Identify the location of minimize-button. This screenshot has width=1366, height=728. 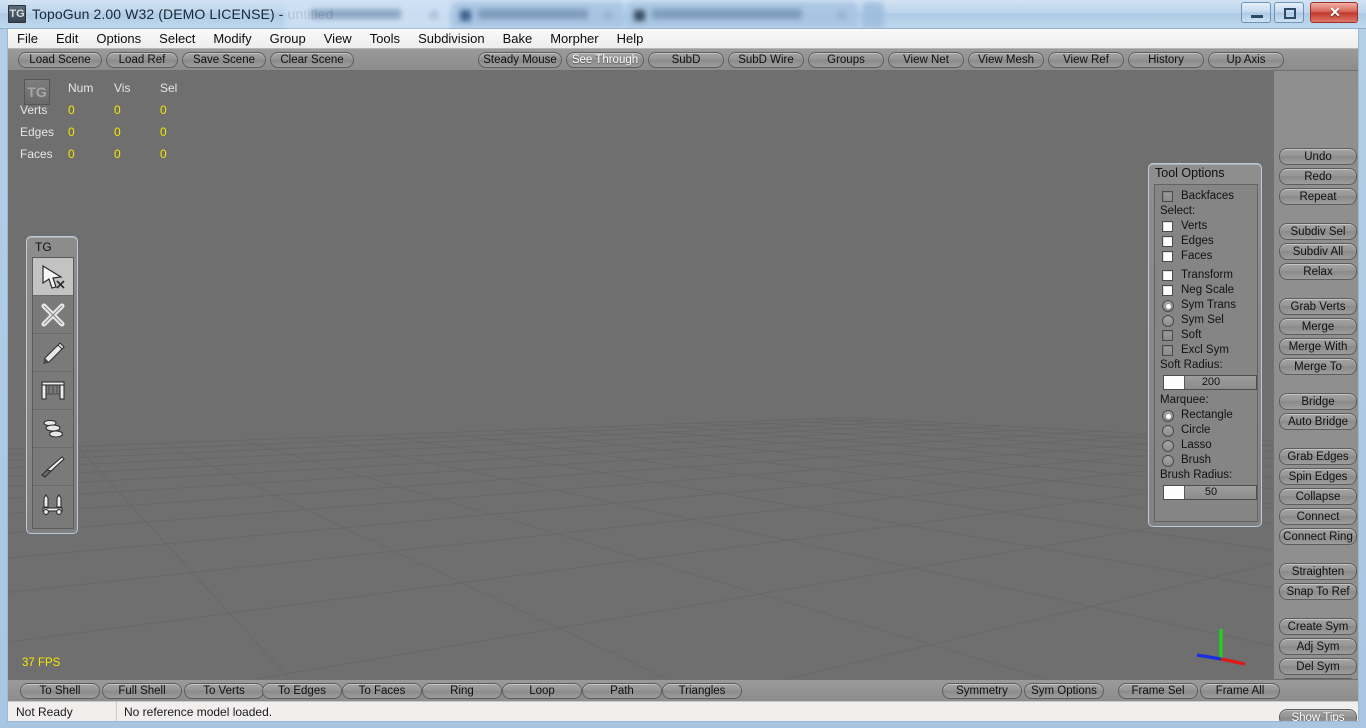
(1256, 12).